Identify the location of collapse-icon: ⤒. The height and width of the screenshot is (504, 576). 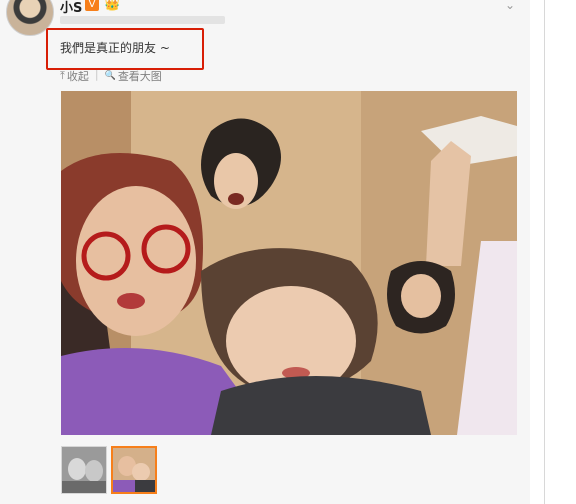
(62, 75).